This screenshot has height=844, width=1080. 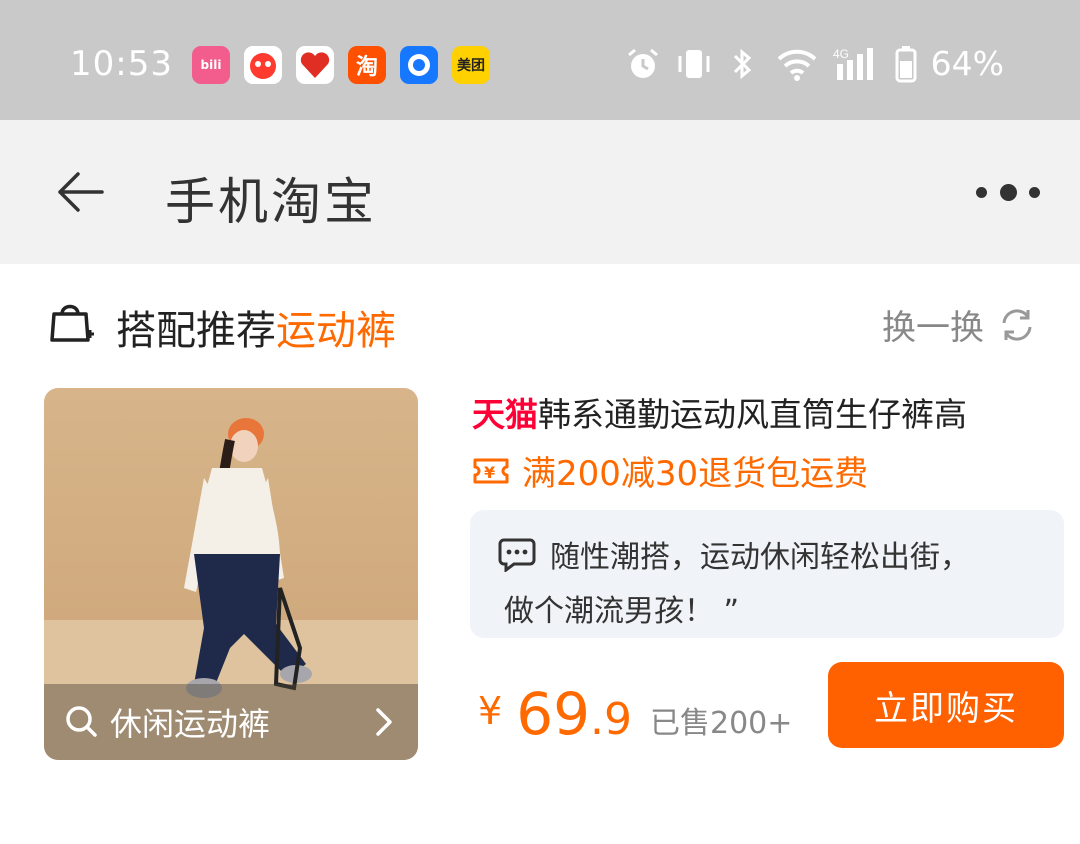 What do you see at coordinates (271, 202) in the screenshot?
I see `page-title: 手机淘宝` at bounding box center [271, 202].